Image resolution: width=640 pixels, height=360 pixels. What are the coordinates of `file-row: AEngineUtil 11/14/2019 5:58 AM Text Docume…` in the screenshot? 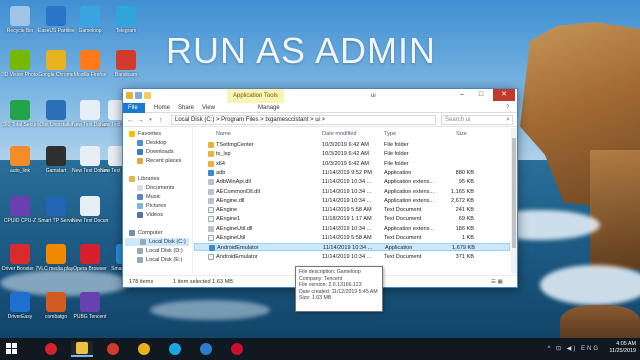 It's located at (352, 238).